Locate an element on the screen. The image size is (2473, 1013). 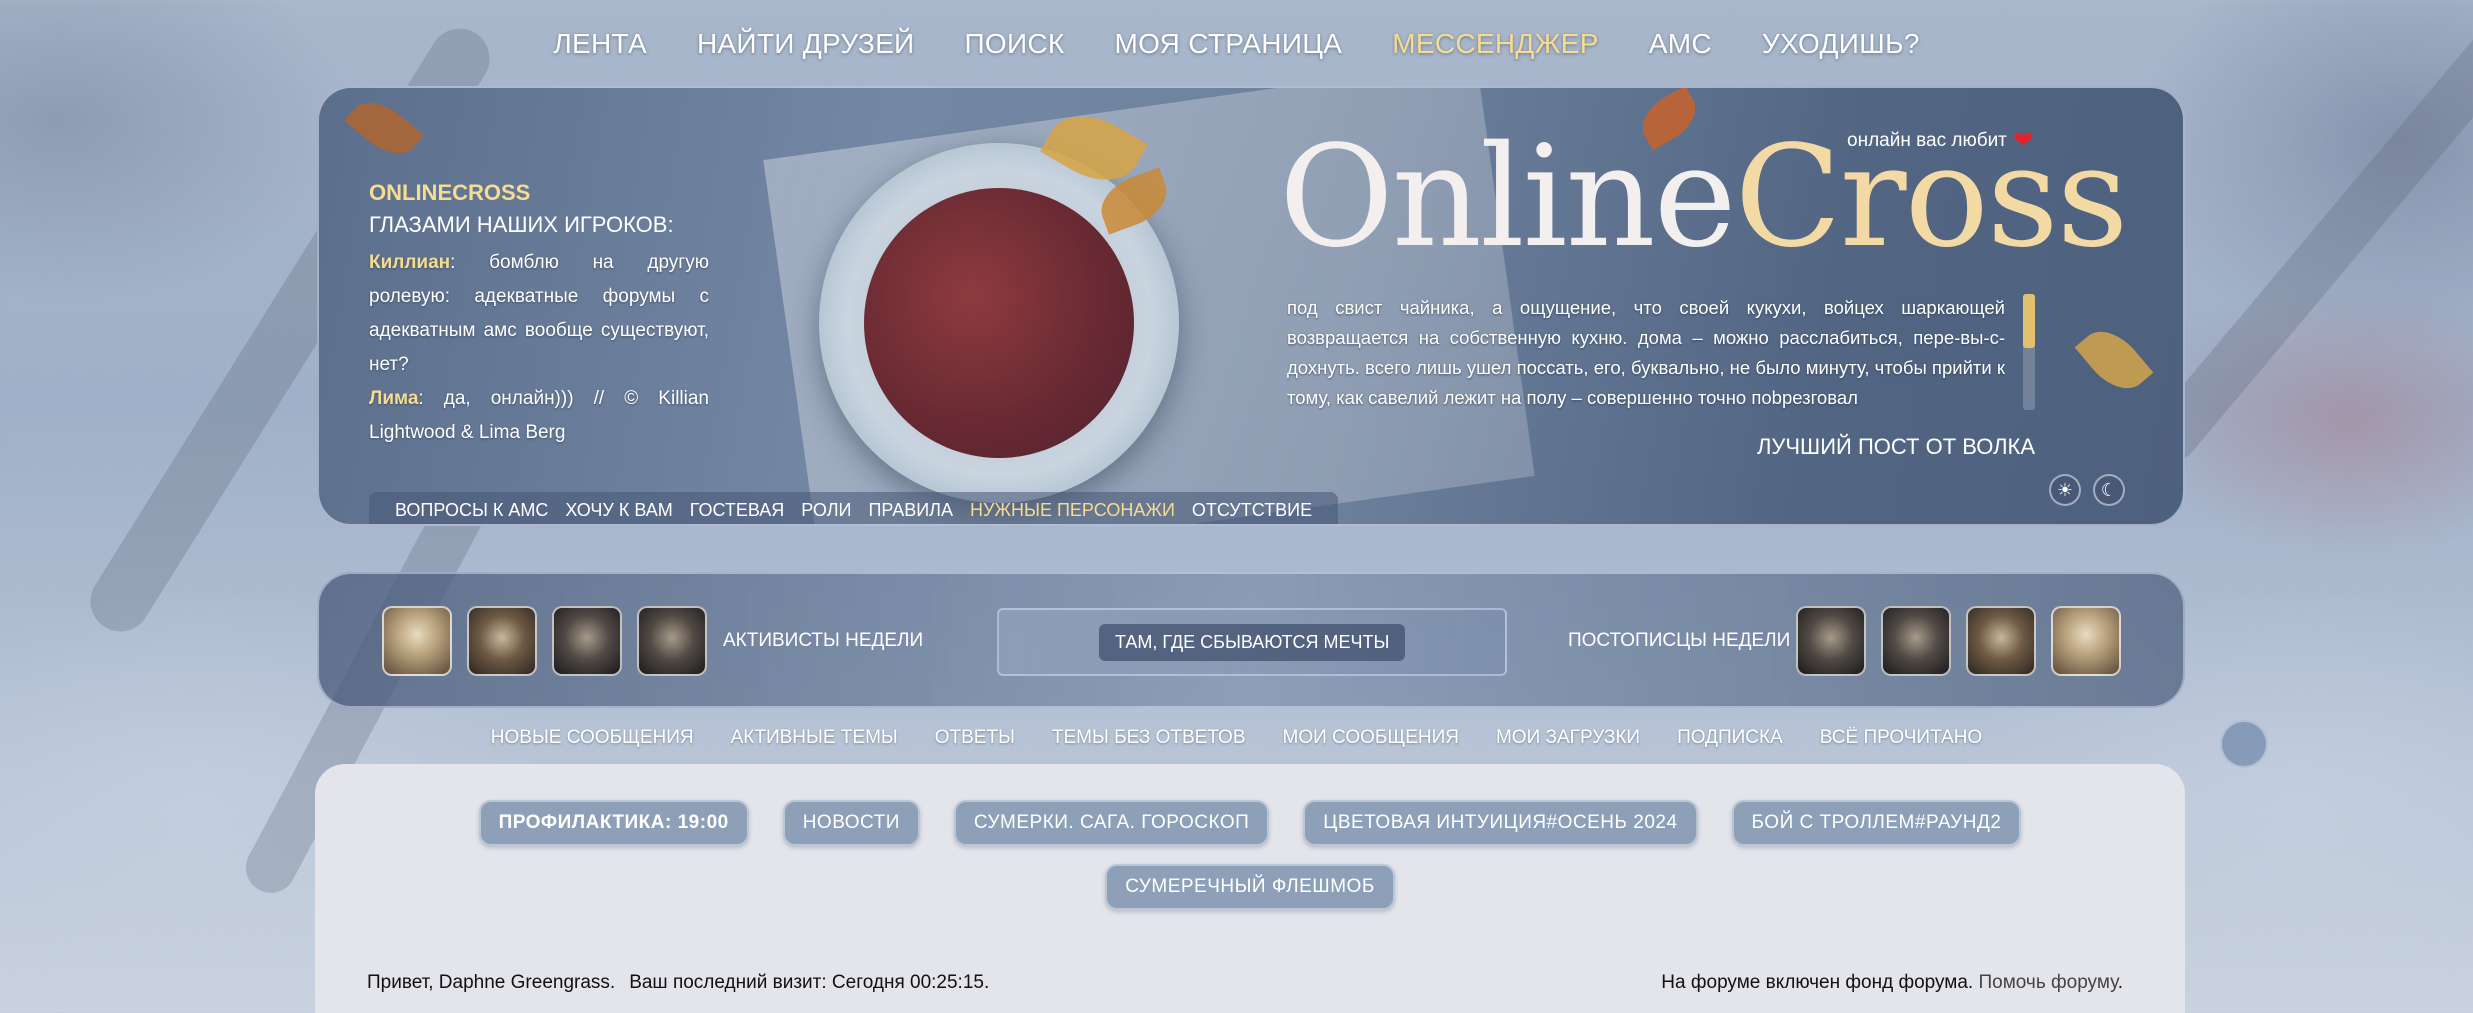
forum-link-active-topics: АКТИВНЫЕ ТЕМЫ is located at coordinates (814, 738).